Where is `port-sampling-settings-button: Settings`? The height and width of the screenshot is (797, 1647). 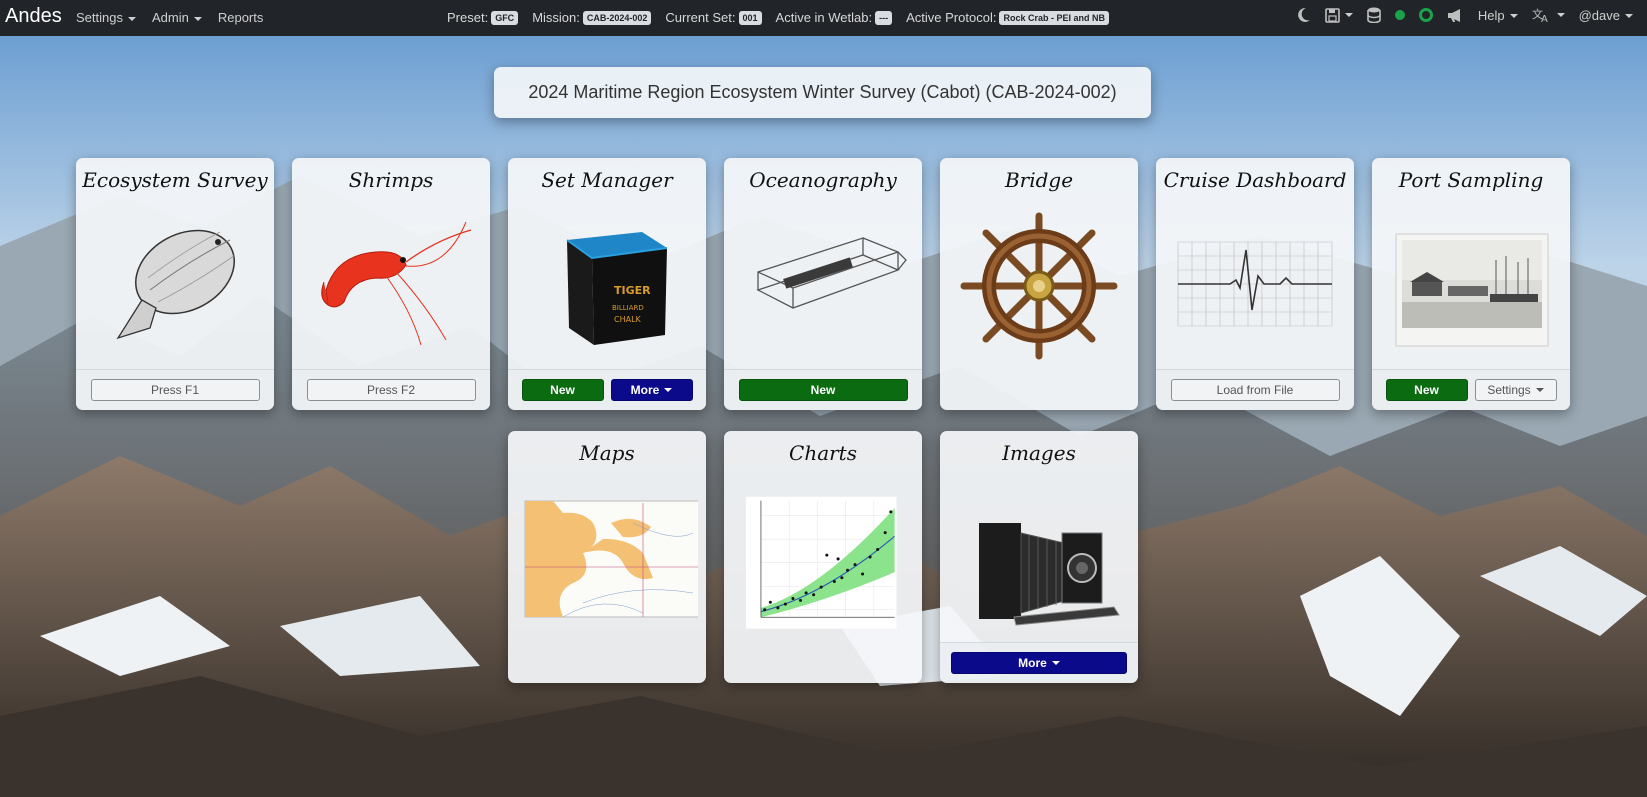 port-sampling-settings-button: Settings is located at coordinates (1515, 390).